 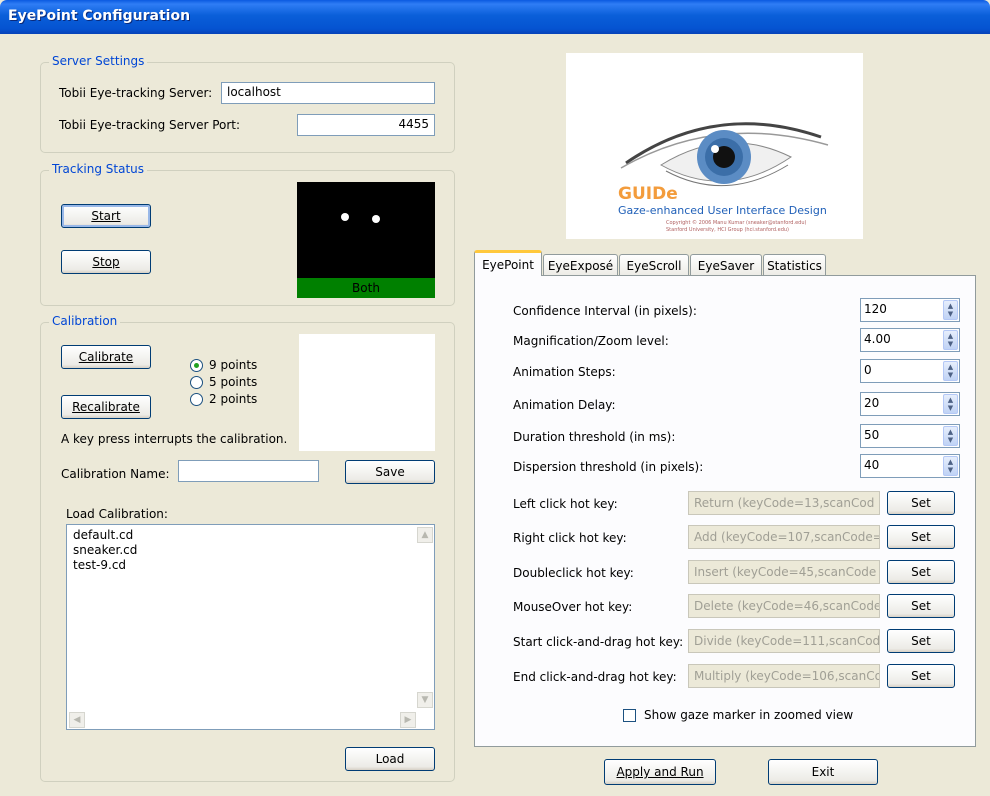 I want to click on calibration-file-list: default.cd sneaker.cd test-9.cd ▲ ▼ ◀ ▶, so click(x=250, y=627).